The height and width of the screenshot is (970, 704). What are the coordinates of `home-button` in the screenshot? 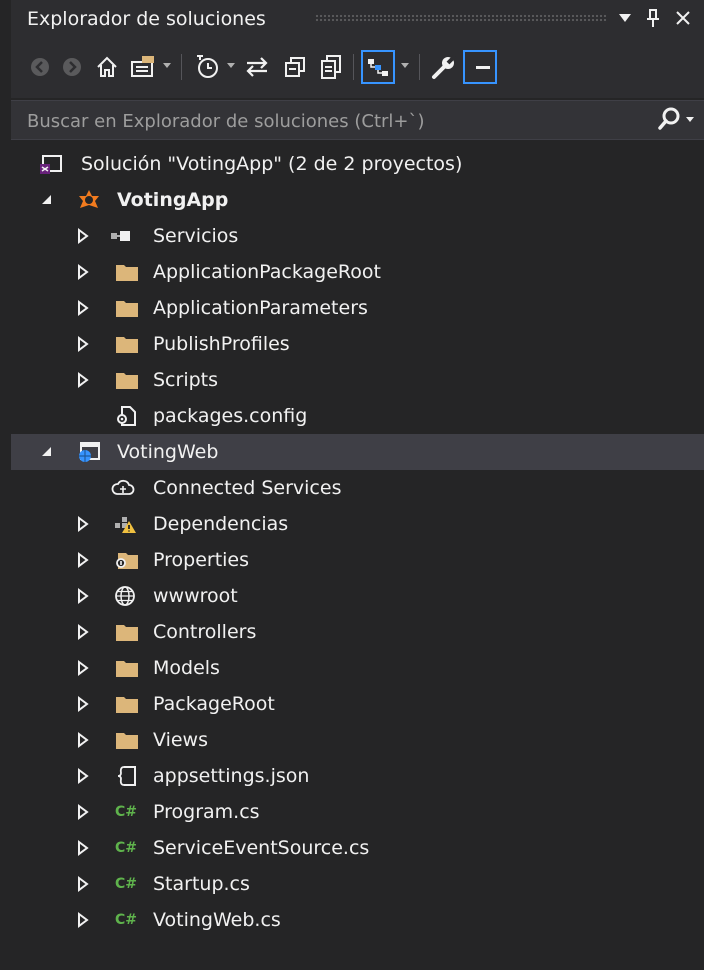 It's located at (107, 67).